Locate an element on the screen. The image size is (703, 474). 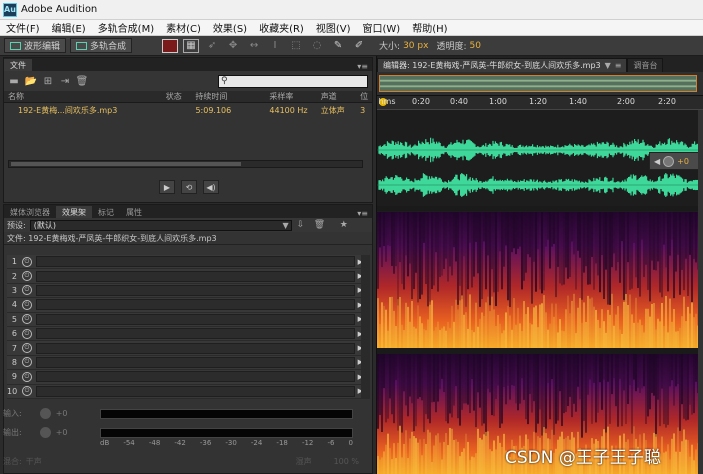
preset-value: (默认) is located at coordinates (44, 225).